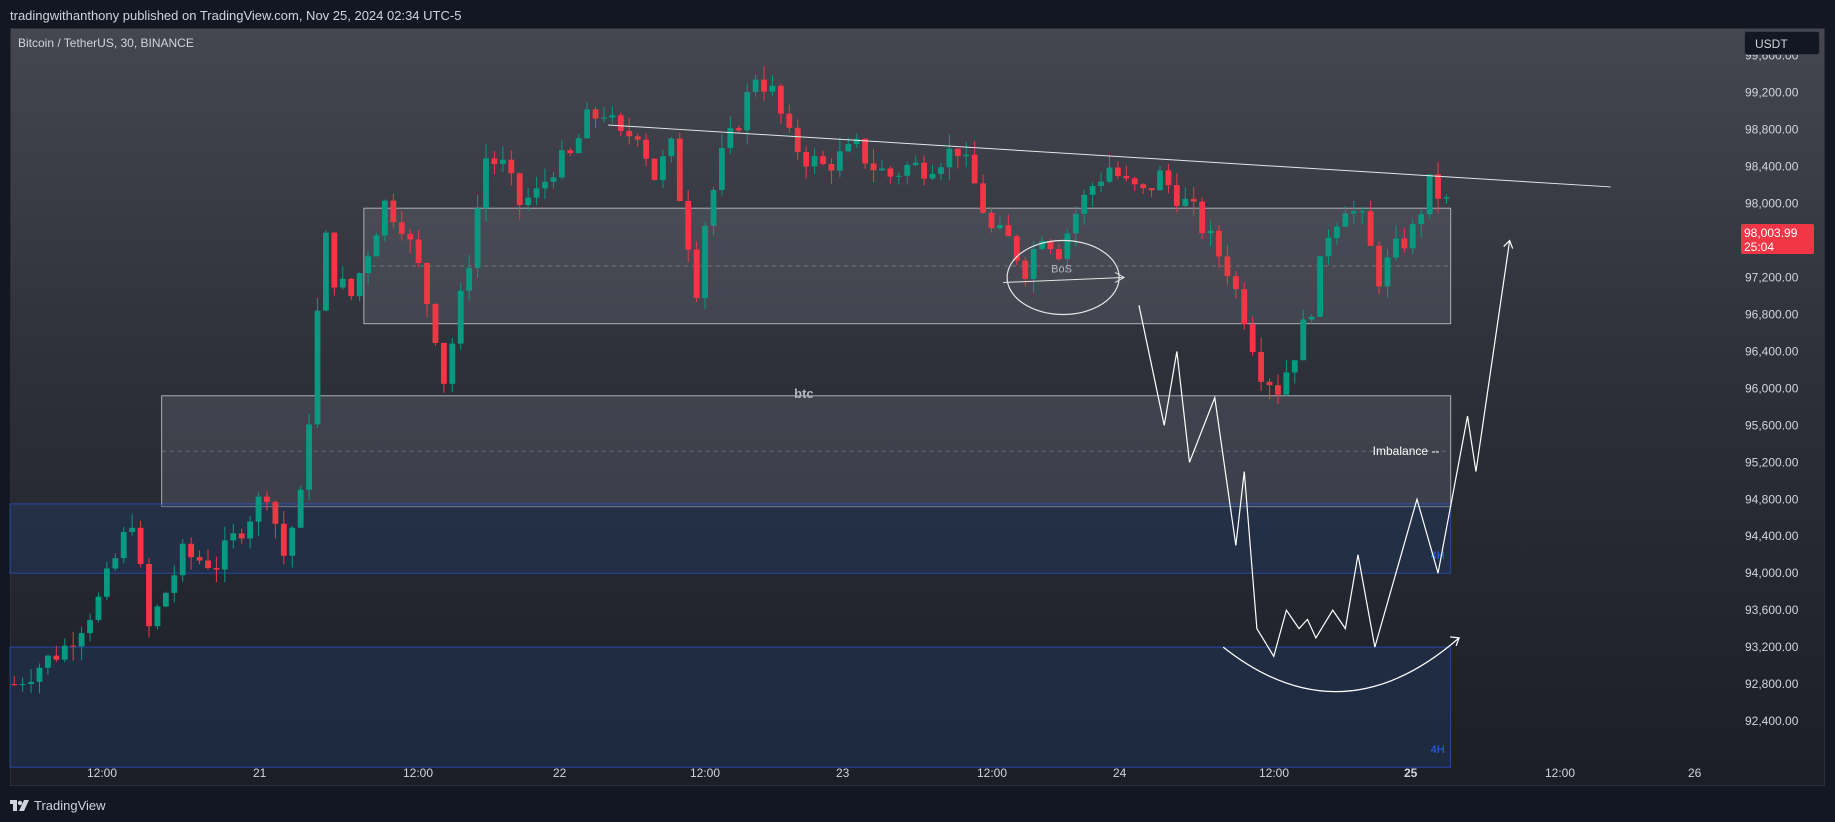  Describe the element at coordinates (1120, 773) in the screenshot. I see `time-axis-label: 24` at that location.